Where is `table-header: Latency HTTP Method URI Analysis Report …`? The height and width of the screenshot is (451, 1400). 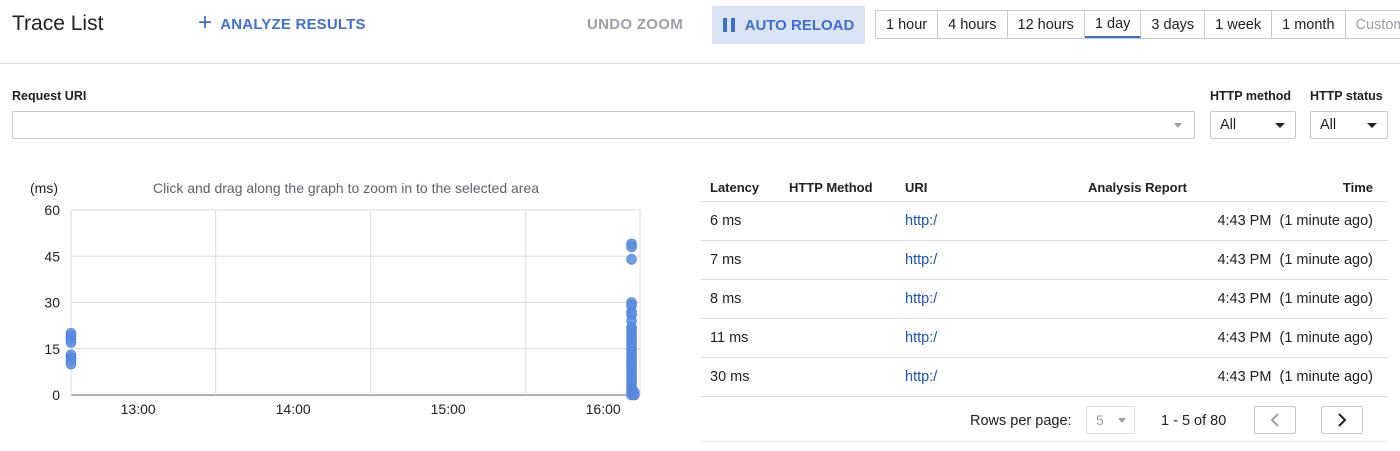 table-header: Latency HTTP Method URI Analysis Report … is located at coordinates (1044, 185).